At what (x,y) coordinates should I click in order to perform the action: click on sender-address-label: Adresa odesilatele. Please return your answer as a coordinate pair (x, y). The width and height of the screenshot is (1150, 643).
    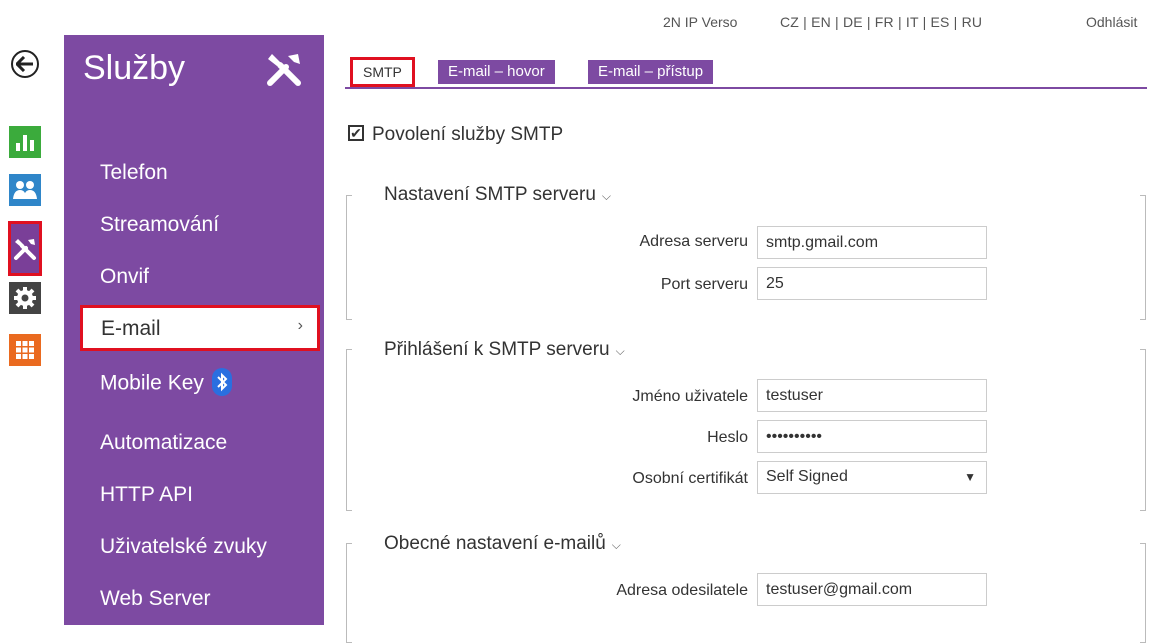
    Looking at the image, I should click on (682, 590).